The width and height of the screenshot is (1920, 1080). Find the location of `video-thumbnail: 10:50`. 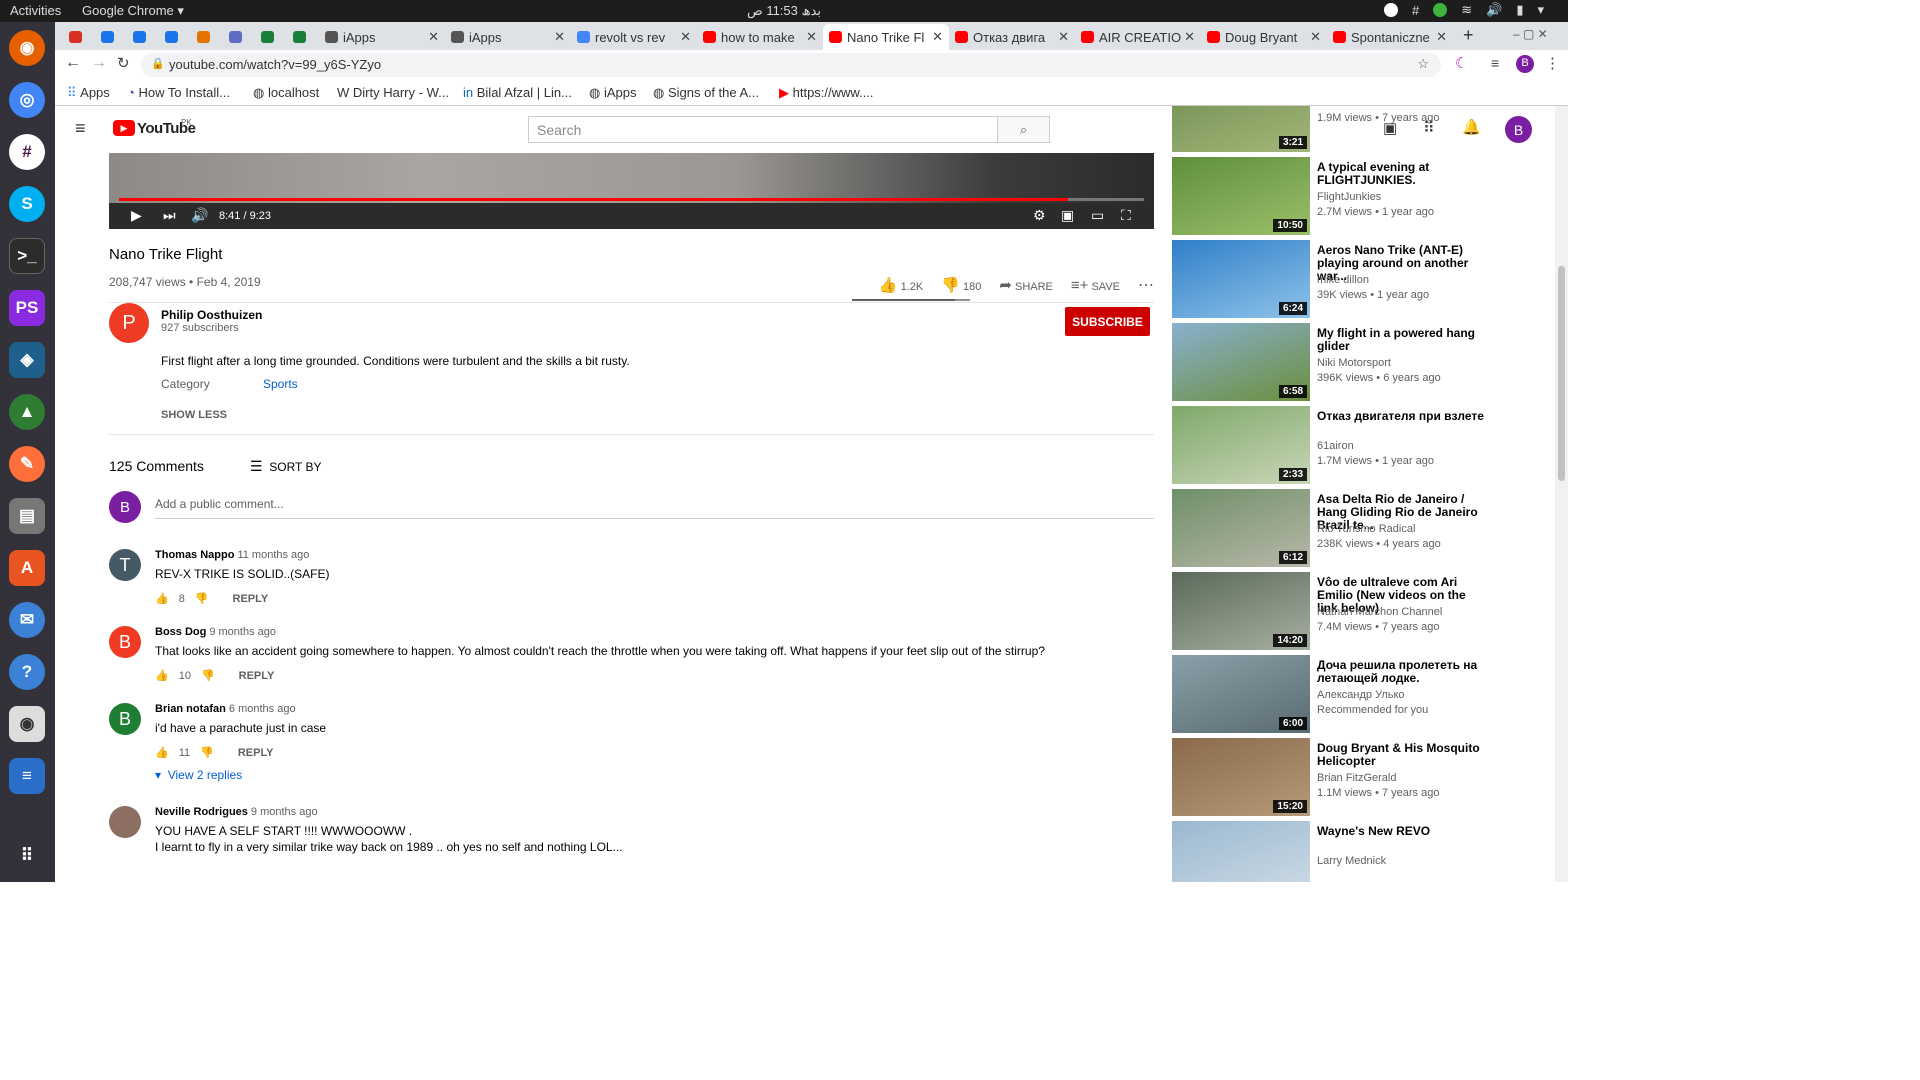

video-thumbnail: 10:50 is located at coordinates (1241, 196).